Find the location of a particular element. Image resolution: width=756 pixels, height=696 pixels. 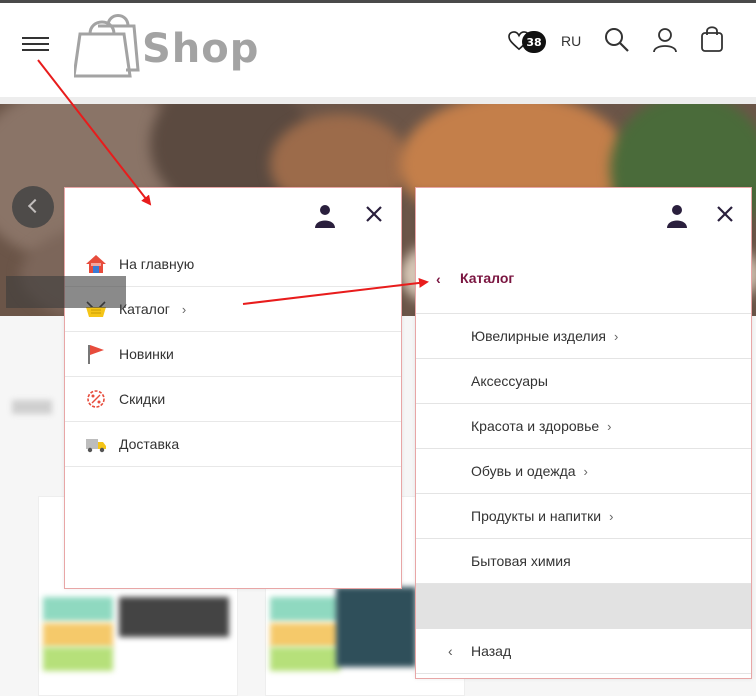

catalog-item-label: Ювелирные изделия › is located at coordinates (544, 336).